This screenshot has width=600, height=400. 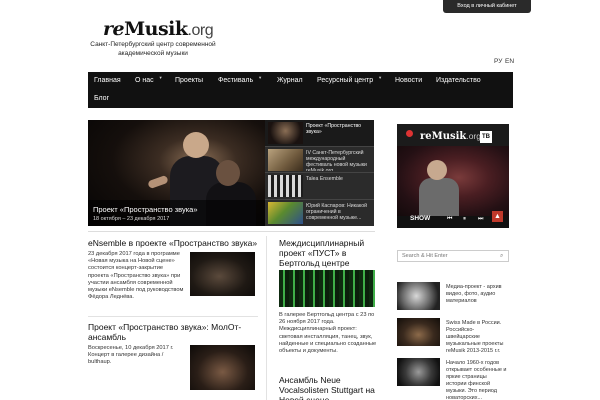 I want to click on lang-ru-link: РУ, so click(x=498, y=61).